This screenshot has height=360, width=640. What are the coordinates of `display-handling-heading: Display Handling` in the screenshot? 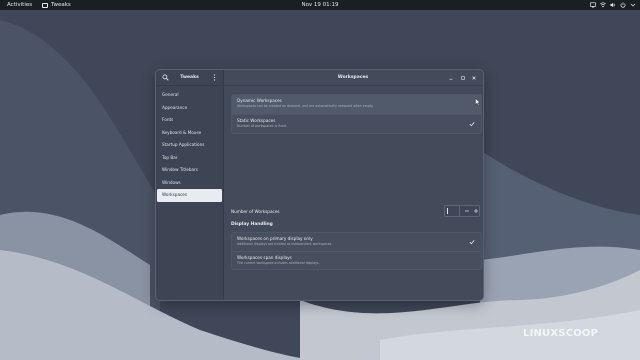 It's located at (252, 224).